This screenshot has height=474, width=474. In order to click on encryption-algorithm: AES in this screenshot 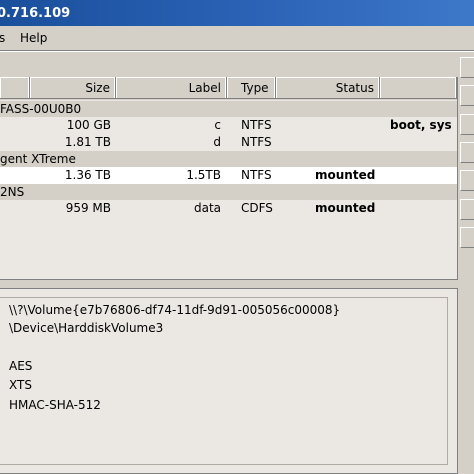, I will do `click(21, 366)`.